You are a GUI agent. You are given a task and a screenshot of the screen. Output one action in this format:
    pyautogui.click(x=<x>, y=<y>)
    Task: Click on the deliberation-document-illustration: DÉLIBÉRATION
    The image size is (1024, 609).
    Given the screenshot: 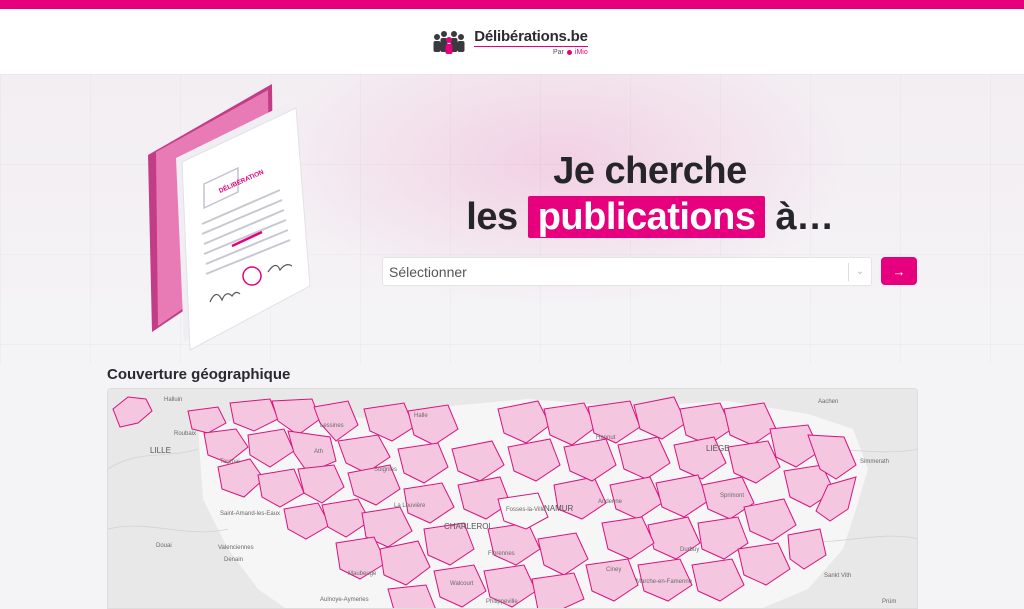 What is the action you would take?
    pyautogui.click(x=229, y=217)
    